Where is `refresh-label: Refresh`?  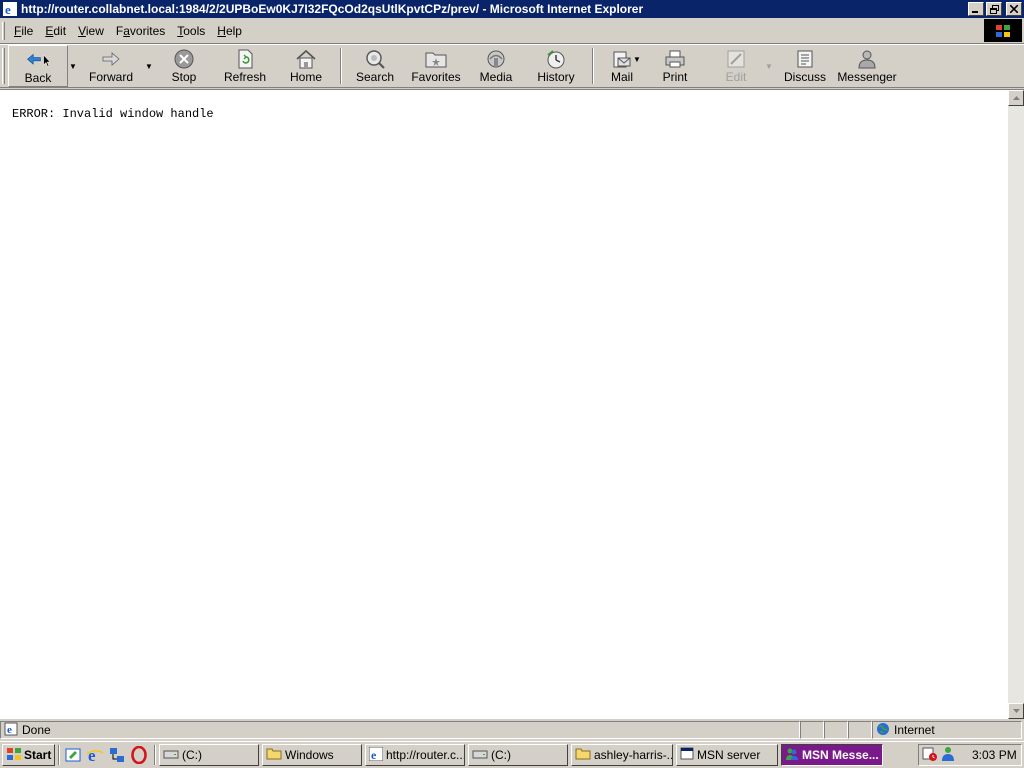
refresh-label: Refresh is located at coordinates (245, 77).